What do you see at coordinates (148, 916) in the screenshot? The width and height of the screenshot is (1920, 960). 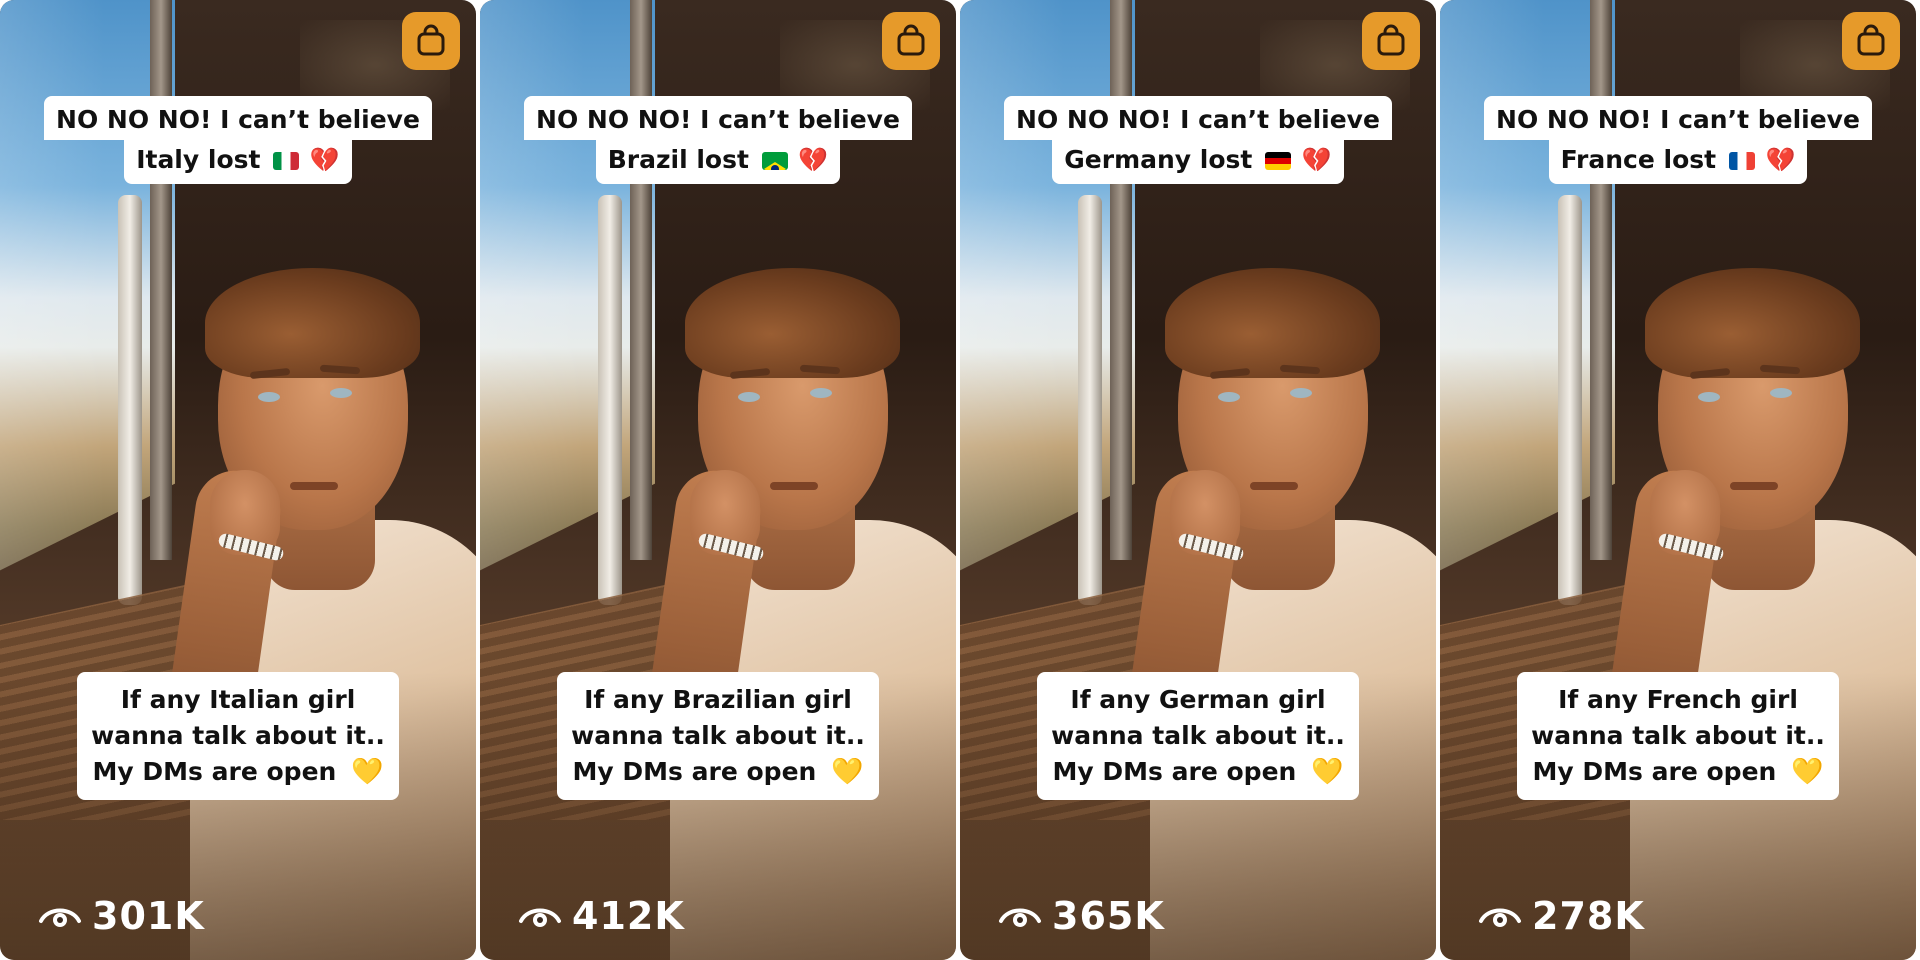 I see `view-count-value: 301K` at bounding box center [148, 916].